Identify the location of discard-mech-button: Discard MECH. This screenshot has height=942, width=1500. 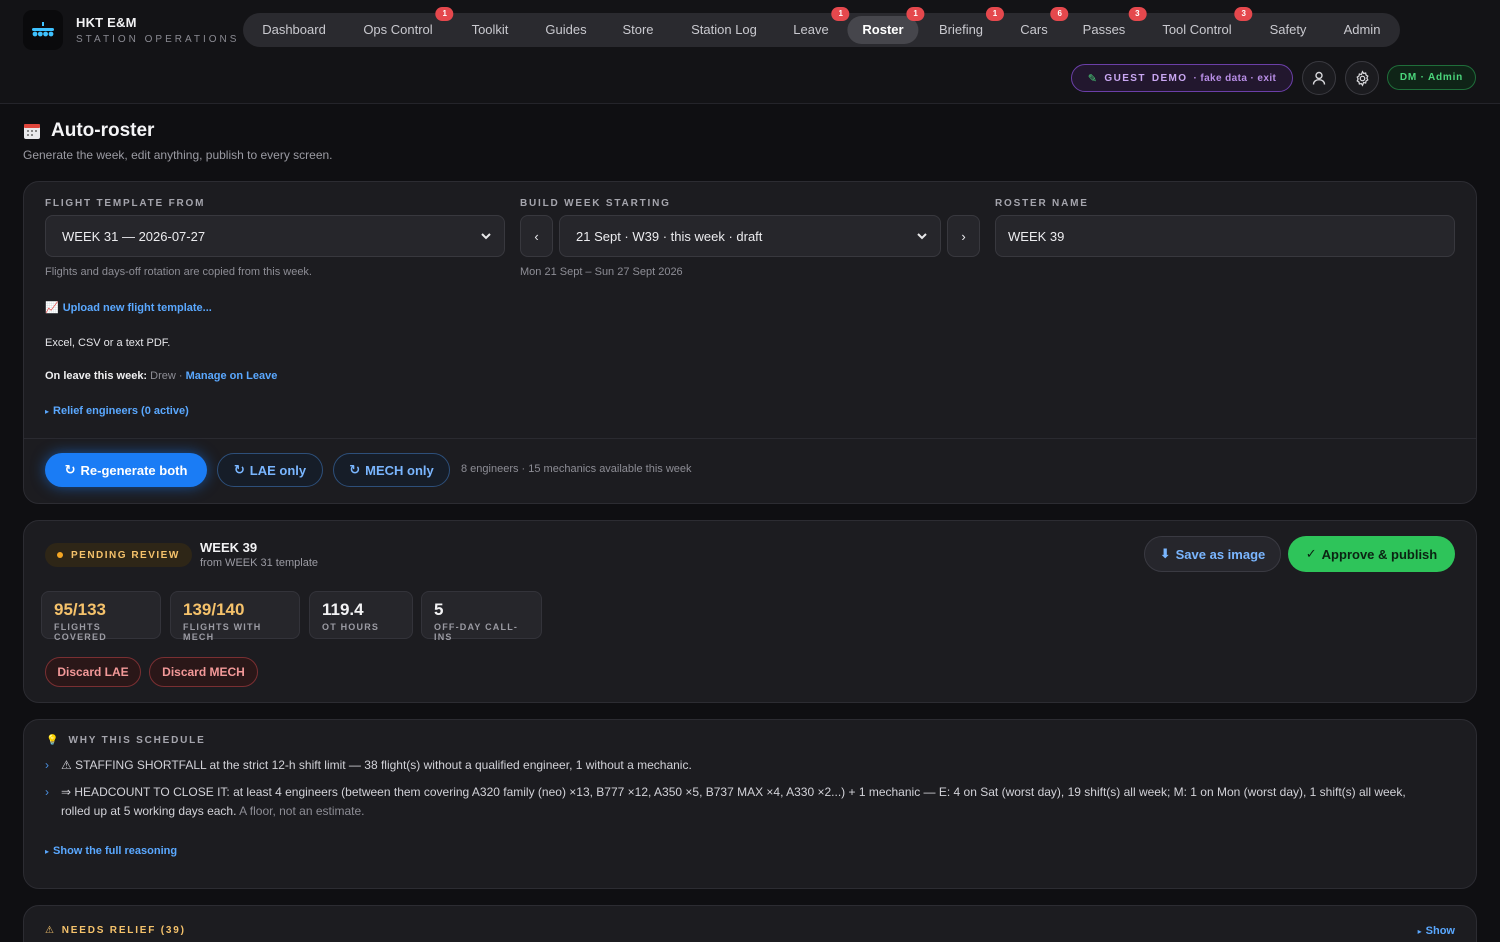
(203, 672).